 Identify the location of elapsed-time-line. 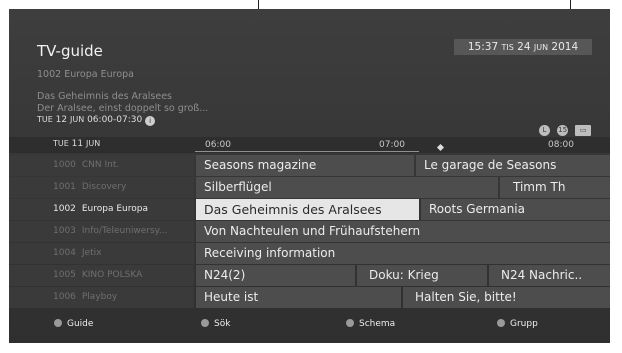
(307, 151).